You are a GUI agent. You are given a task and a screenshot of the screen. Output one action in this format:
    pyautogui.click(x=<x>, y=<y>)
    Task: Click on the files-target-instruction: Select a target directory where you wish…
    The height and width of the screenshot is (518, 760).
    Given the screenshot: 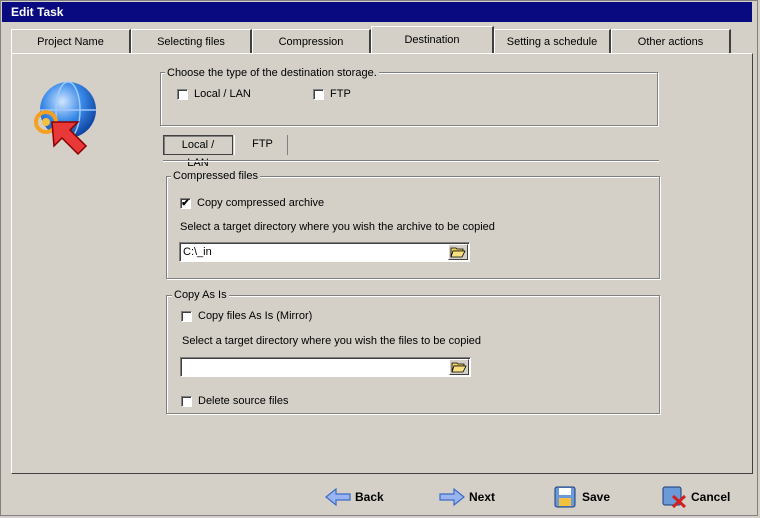 What is the action you would take?
    pyautogui.click(x=331, y=341)
    